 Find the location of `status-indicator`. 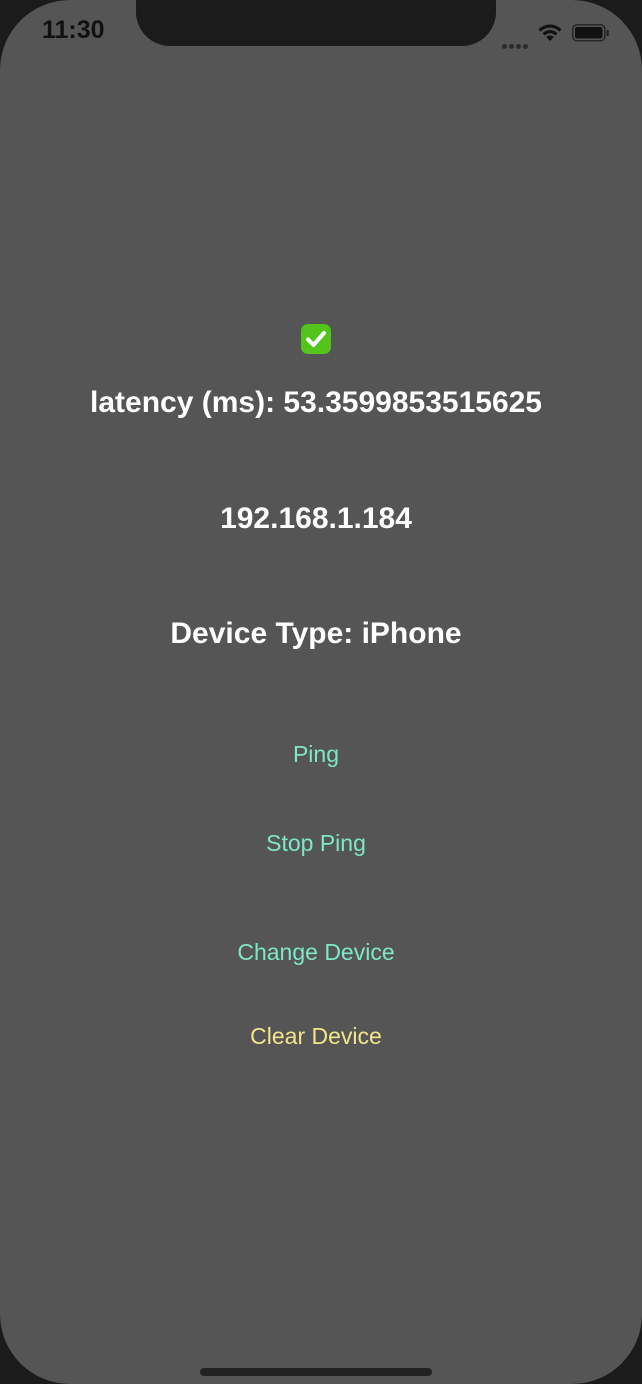

status-indicator is located at coordinates (316, 342).